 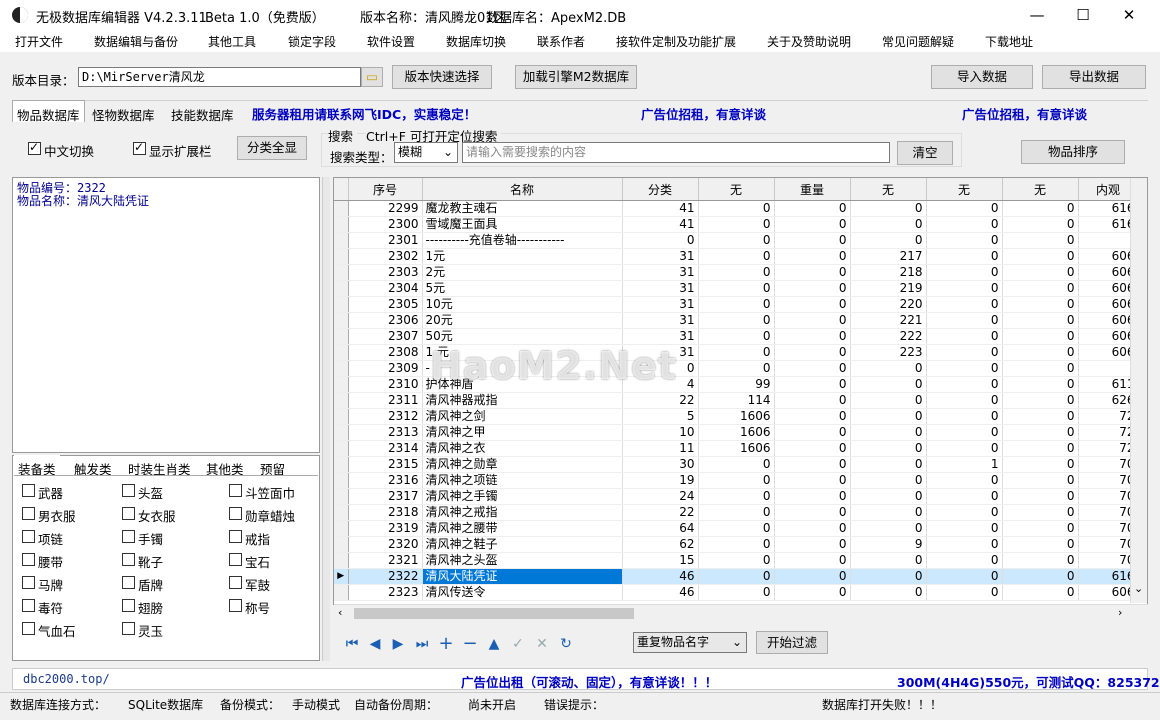 I want to click on cell-name: 清风大陆凭证, so click(x=522, y=576).